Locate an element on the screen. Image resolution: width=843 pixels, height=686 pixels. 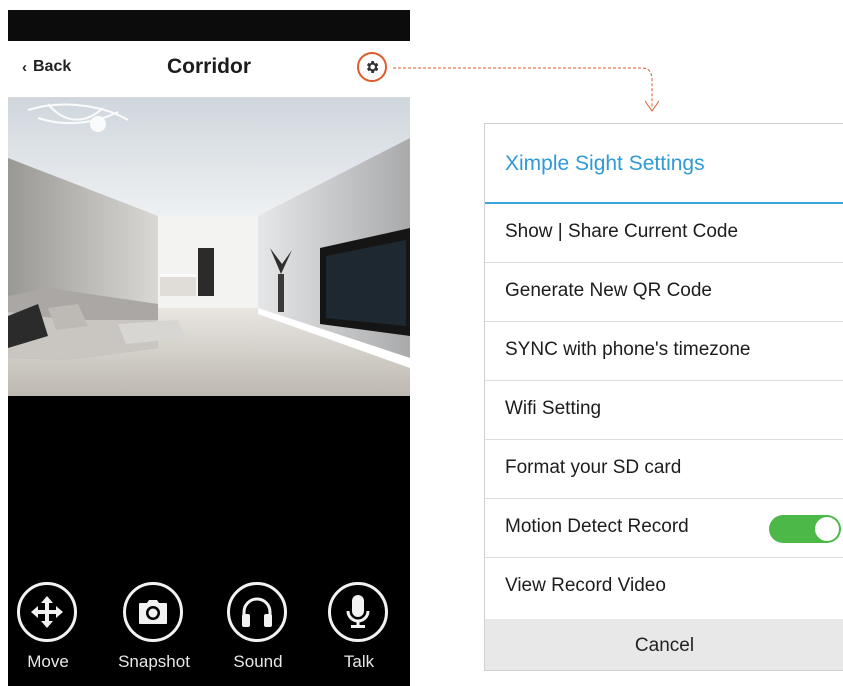
menu-item-view-record-video: View Record Video is located at coordinates (664, 587).